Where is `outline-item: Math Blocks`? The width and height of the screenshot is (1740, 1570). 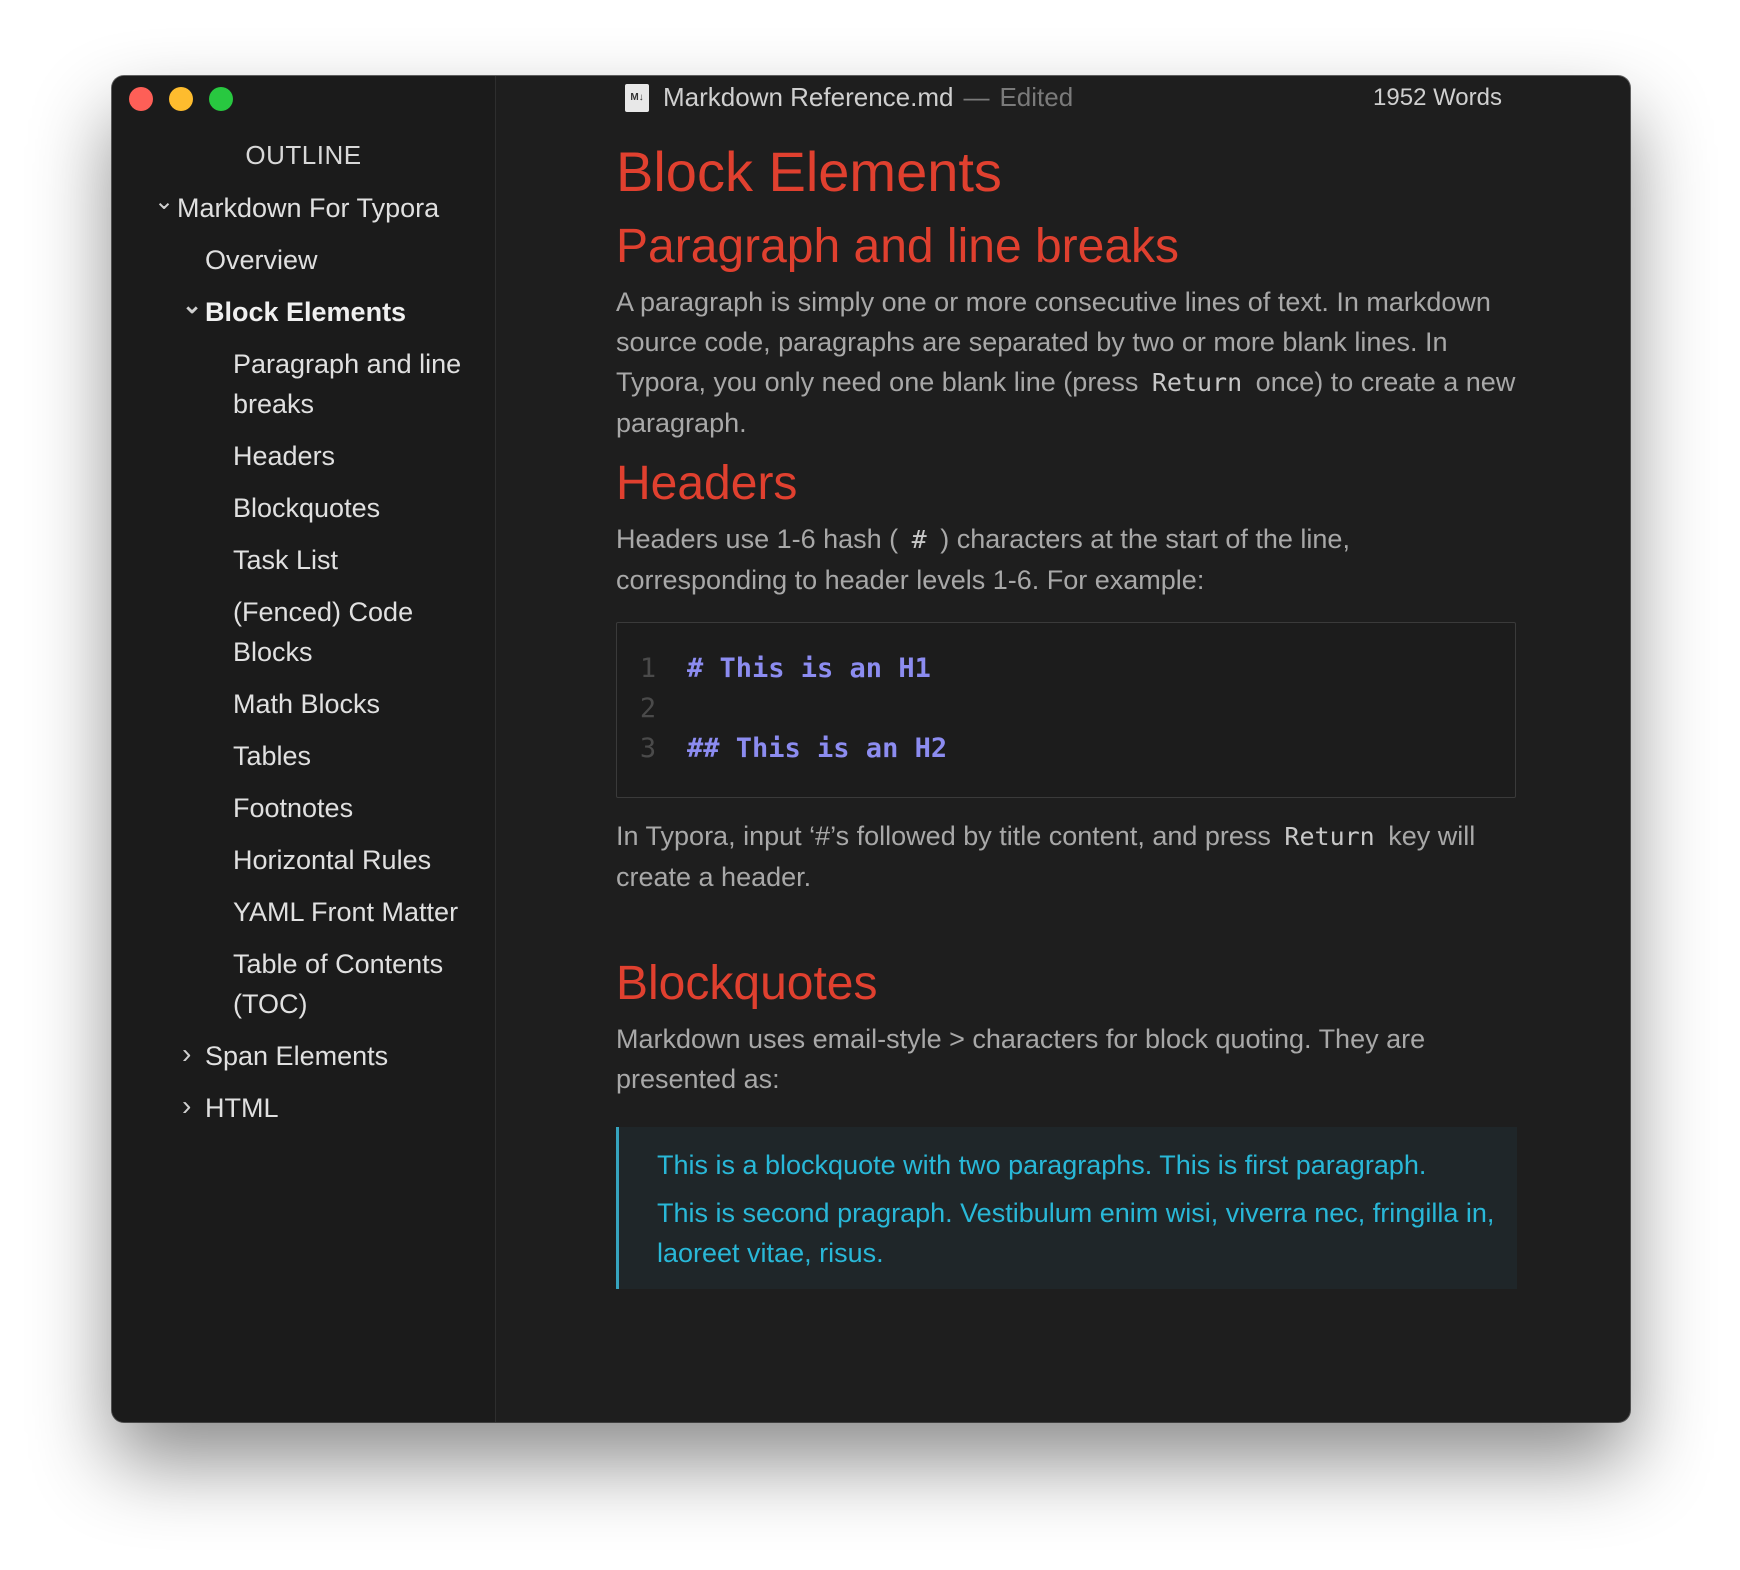
outline-item: Math Blocks is located at coordinates (303, 704).